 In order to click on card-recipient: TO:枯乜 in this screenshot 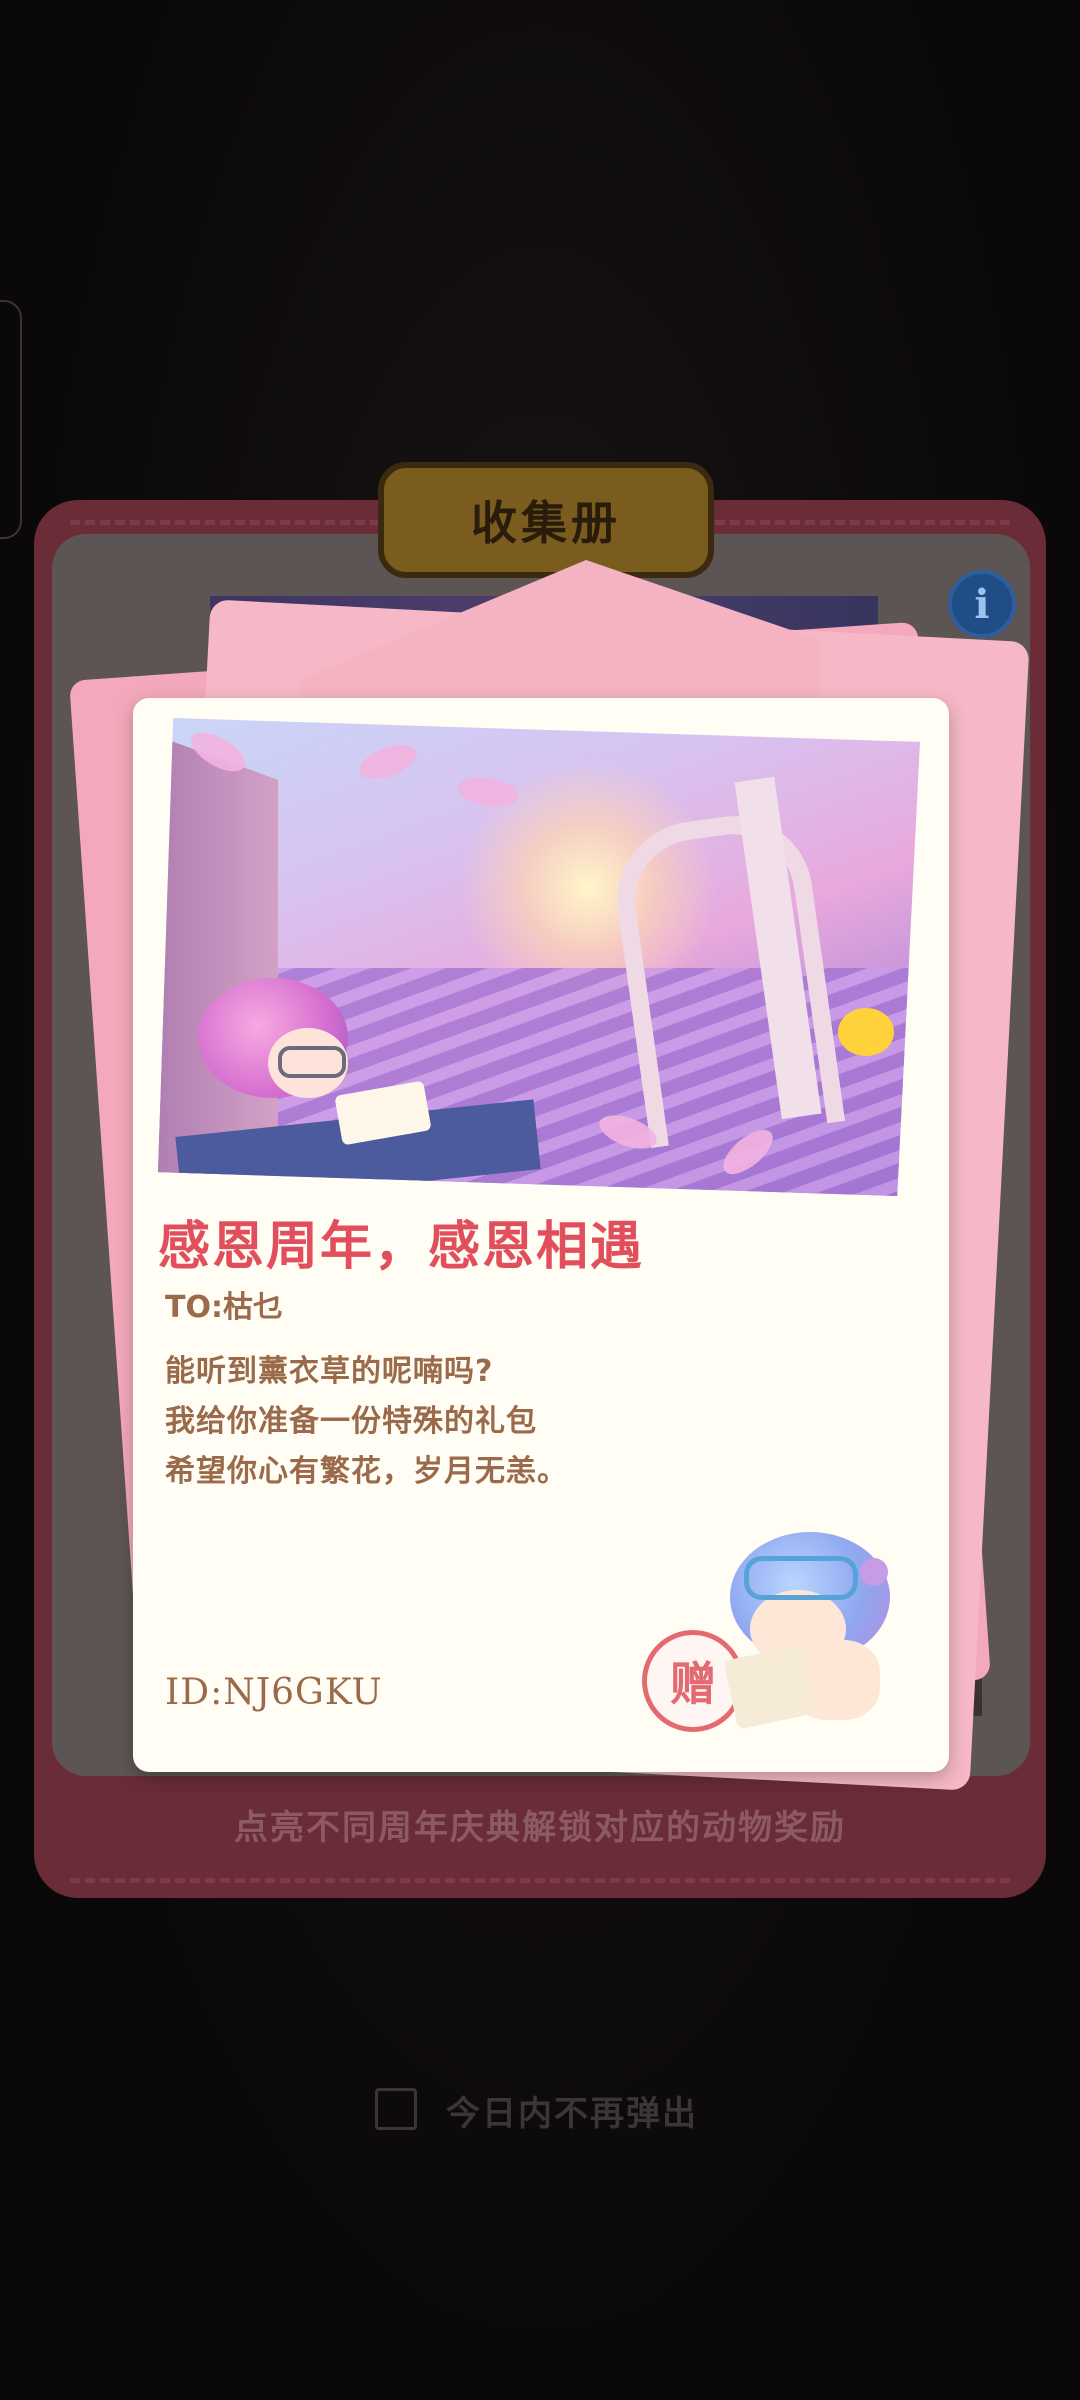, I will do `click(224, 1307)`.